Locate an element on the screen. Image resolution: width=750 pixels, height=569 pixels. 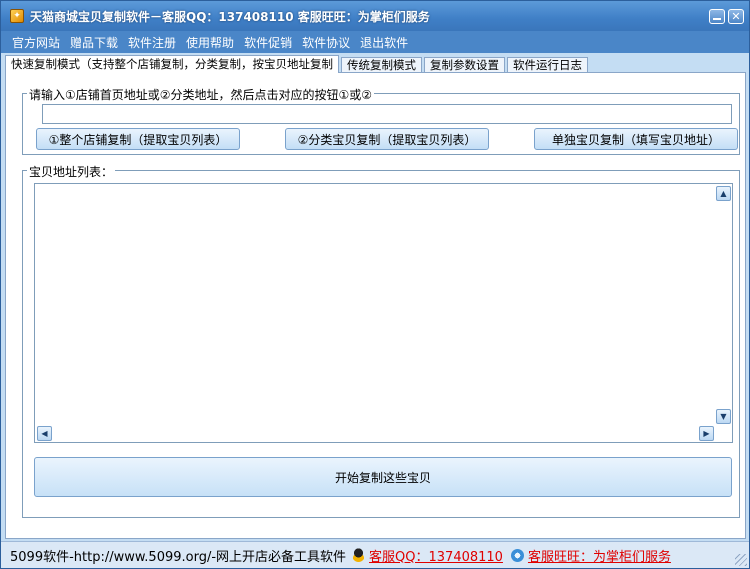
menu-bar: 官方网站 赠品下载 软件注册 使用帮助 软件促销 软件协议 退出软件 is located at coordinates (375, 42).